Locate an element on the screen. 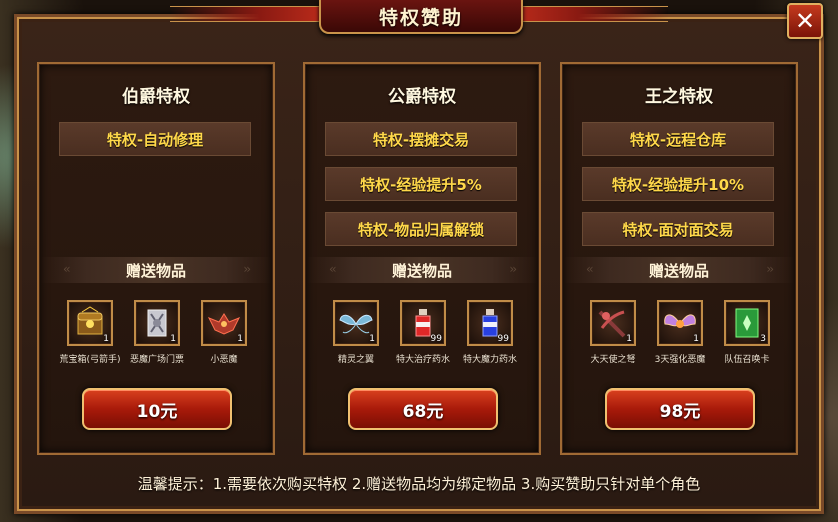  panel-title: 伯爵特权 is located at coordinates (156, 97).